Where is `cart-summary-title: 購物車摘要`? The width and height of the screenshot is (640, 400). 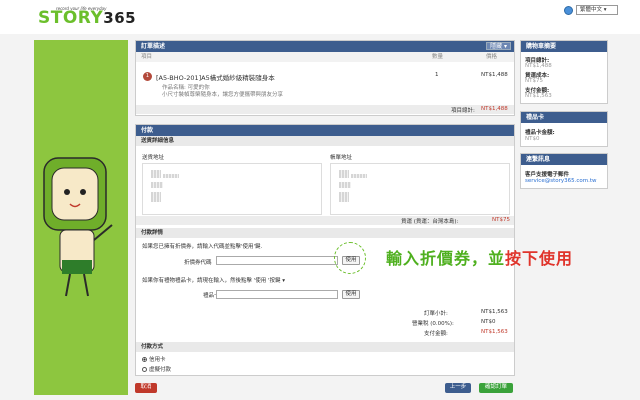
cart-summary-title: 購物車摘要 is located at coordinates (564, 46).